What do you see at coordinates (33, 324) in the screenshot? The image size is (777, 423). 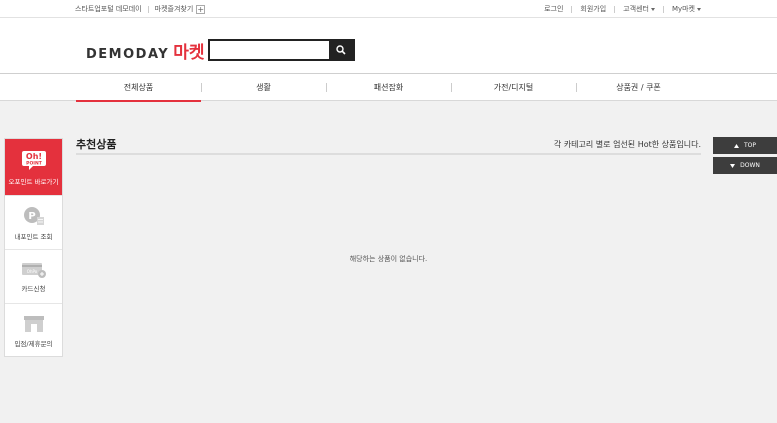 I see `store-icon` at bounding box center [33, 324].